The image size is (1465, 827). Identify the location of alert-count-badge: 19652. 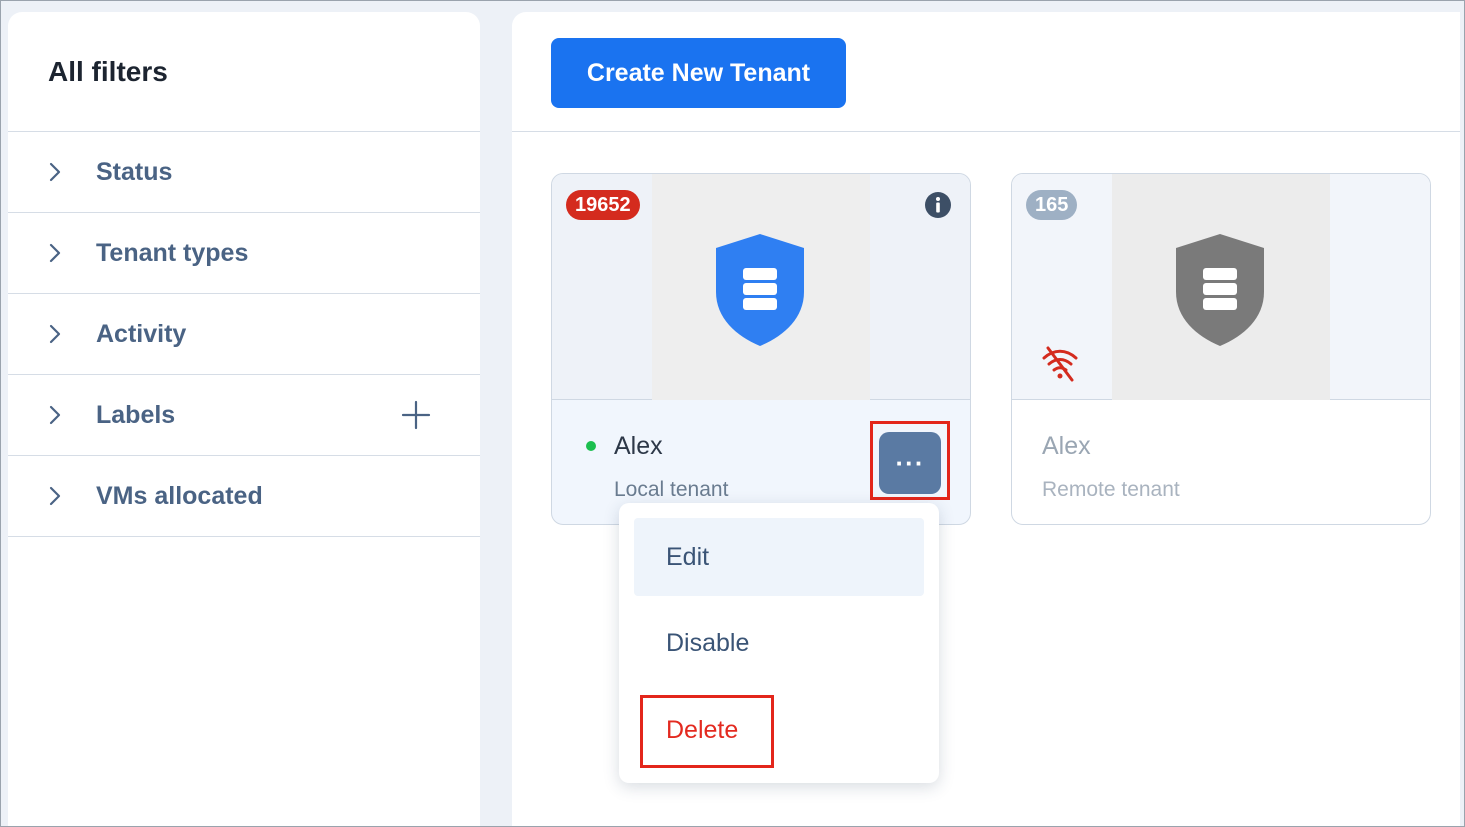
(603, 205).